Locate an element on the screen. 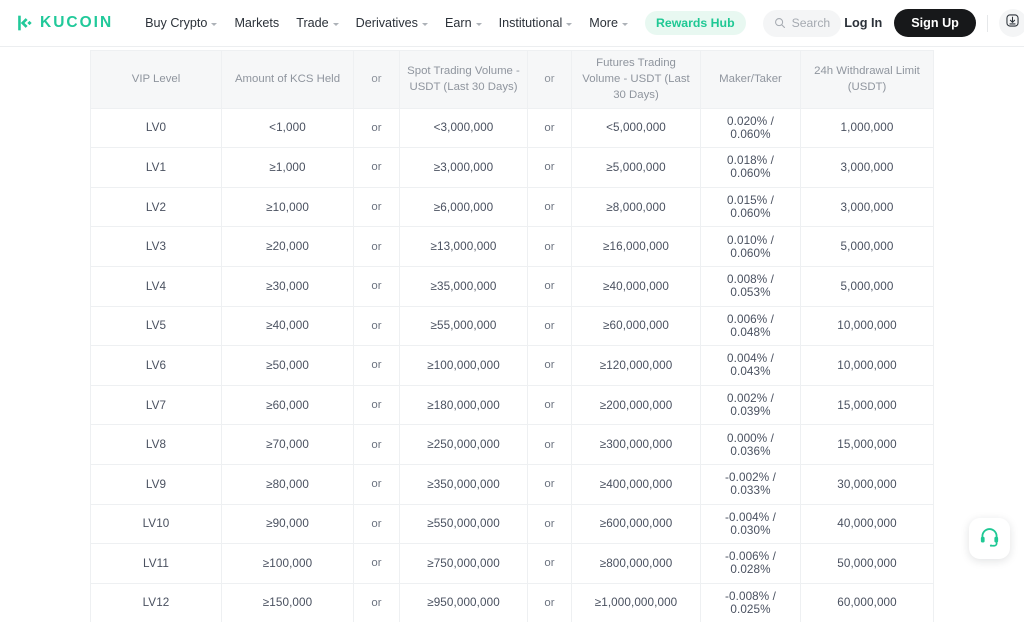  spot-volume-cell: ≥3,000,000 is located at coordinates (463, 167).